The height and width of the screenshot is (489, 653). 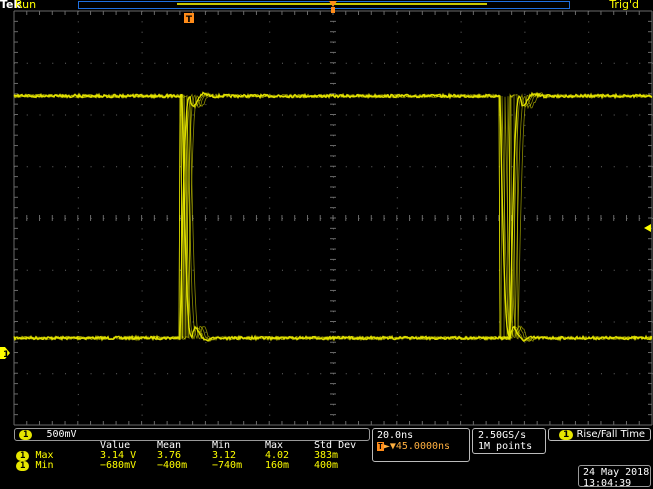 What do you see at coordinates (647, 228) in the screenshot?
I see `trigger-level-icon` at bounding box center [647, 228].